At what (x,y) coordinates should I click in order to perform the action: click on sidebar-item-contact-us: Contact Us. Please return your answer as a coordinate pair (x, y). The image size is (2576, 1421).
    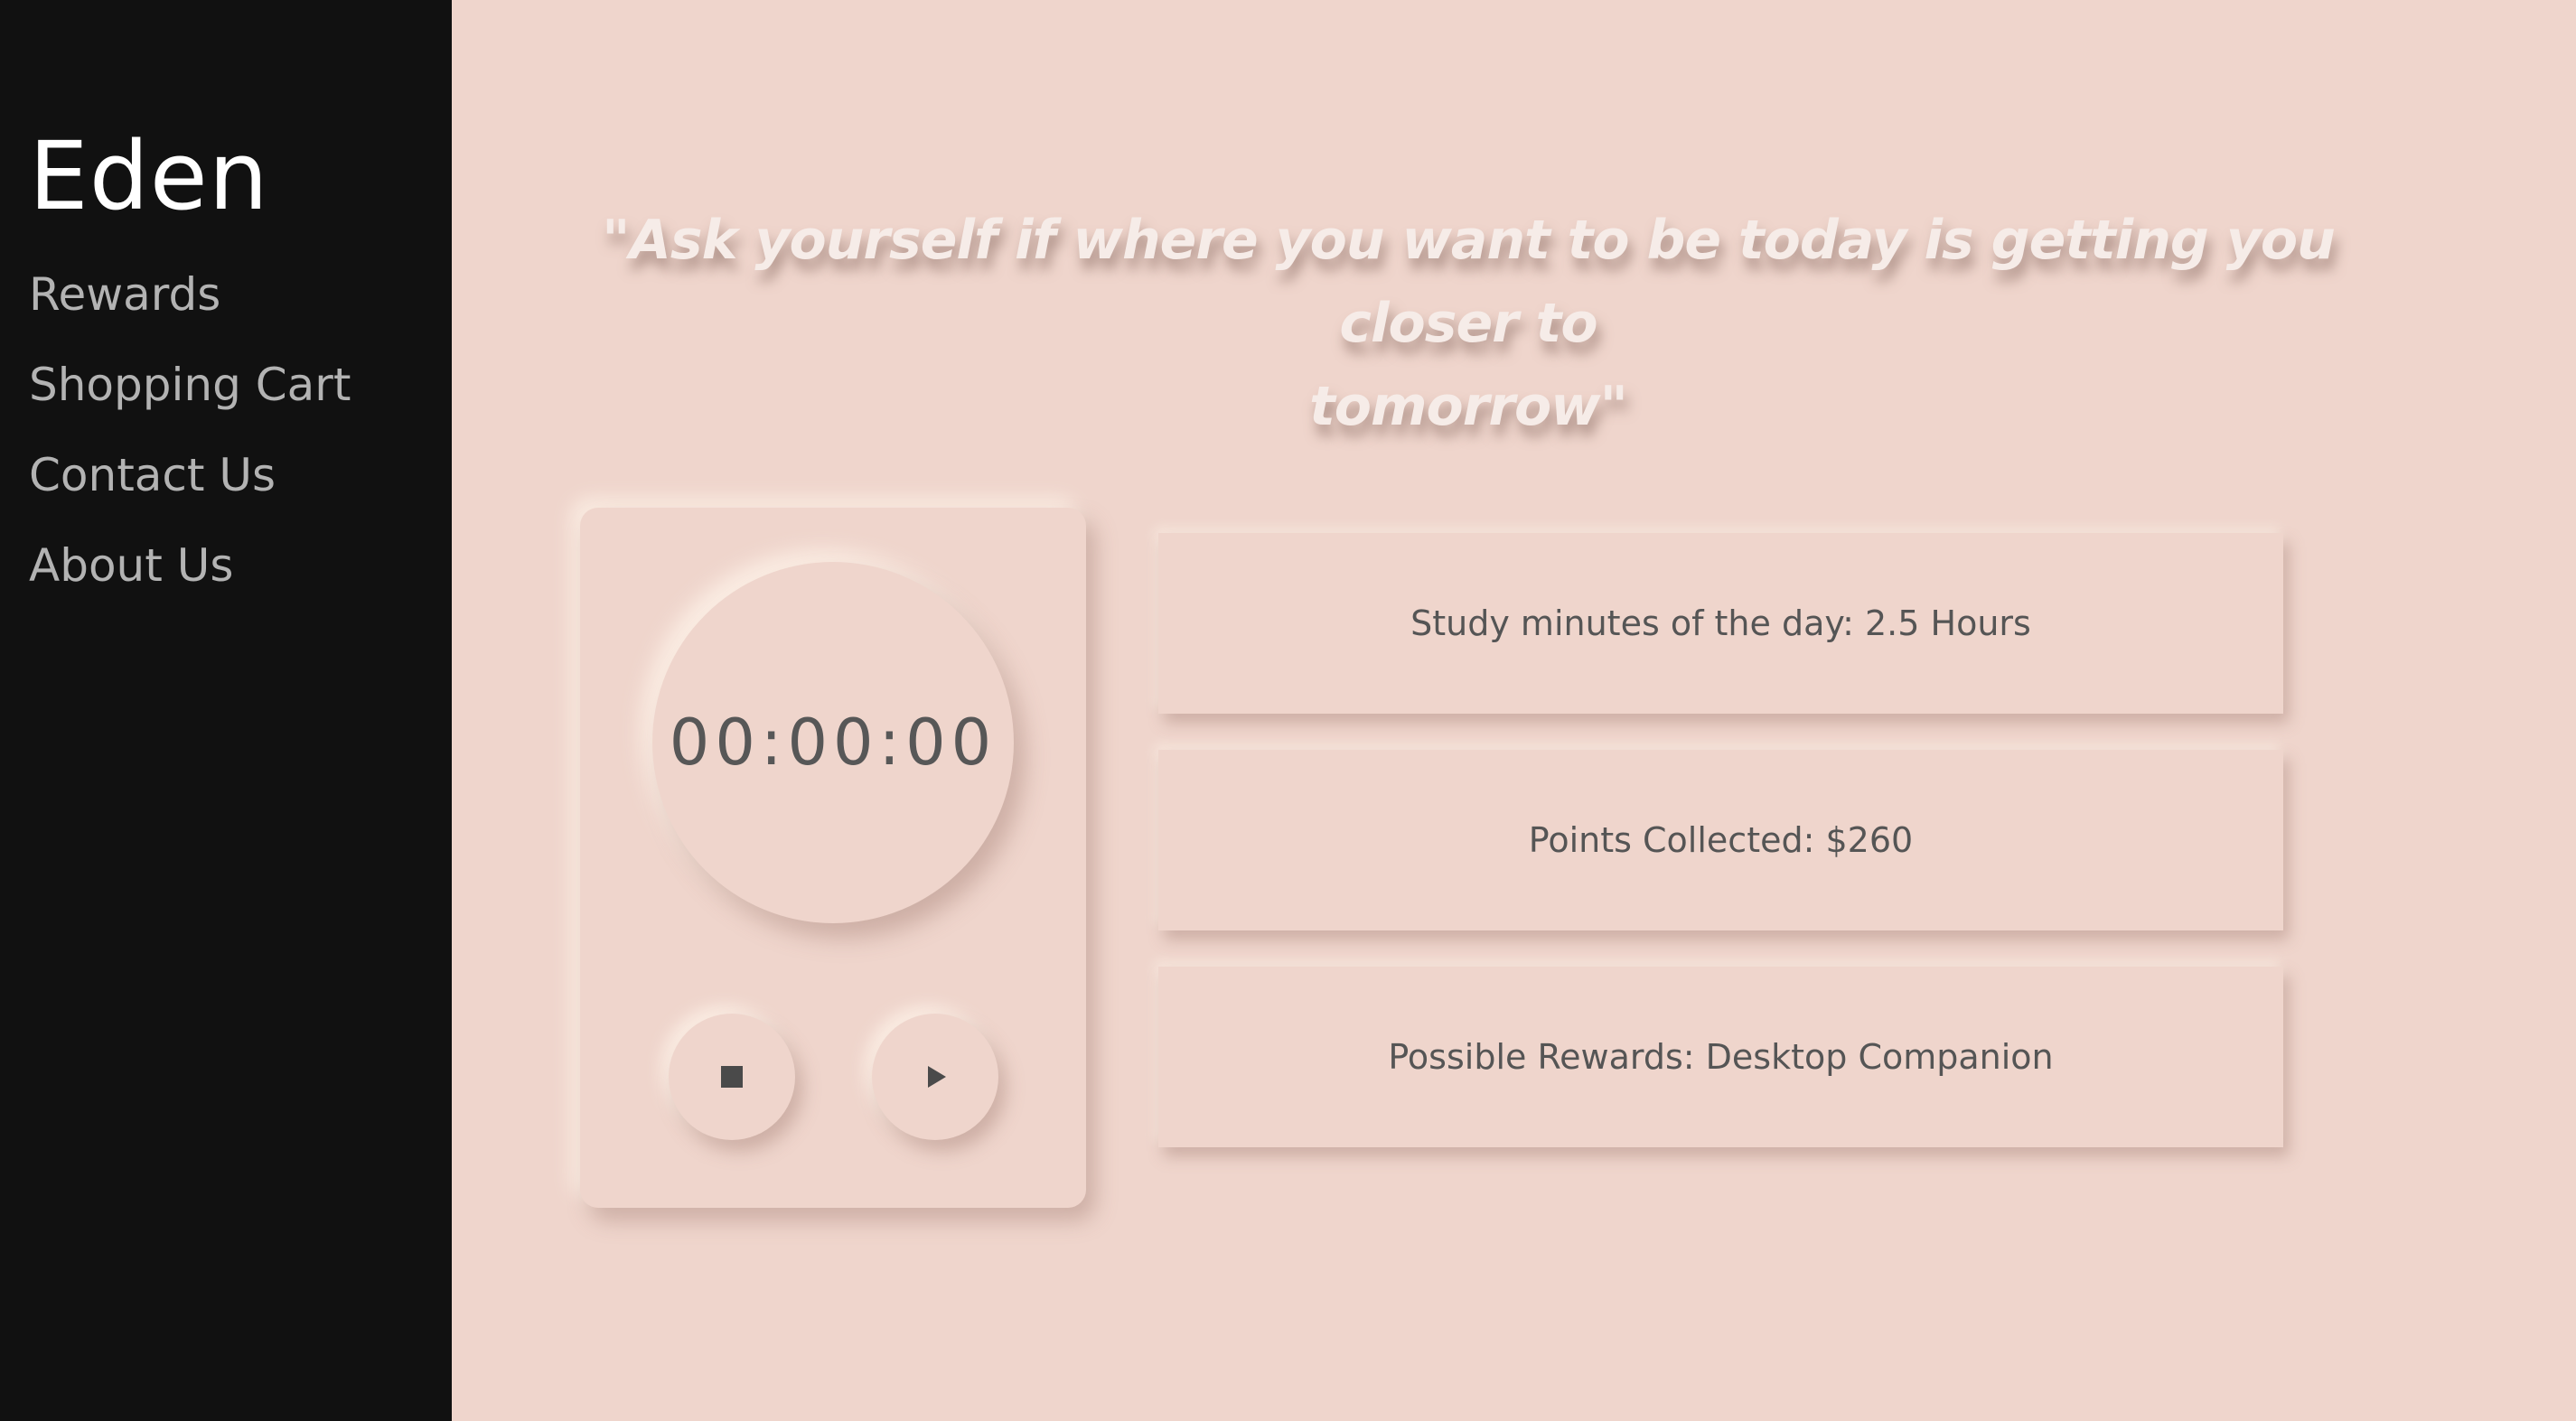
    Looking at the image, I should click on (190, 475).